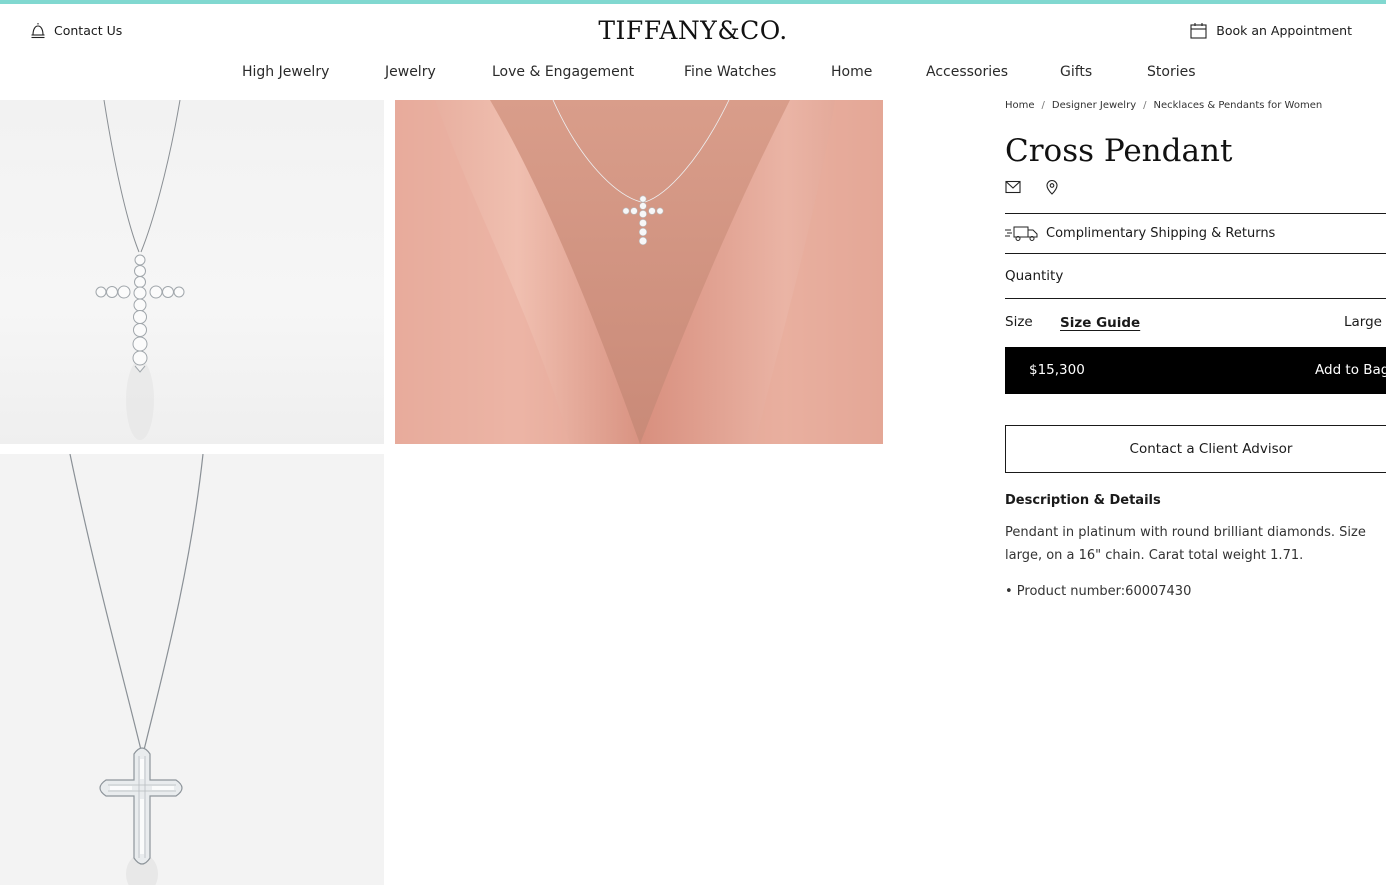 This screenshot has height=885, width=1386. I want to click on quantity-label: Quantity, so click(1034, 276).